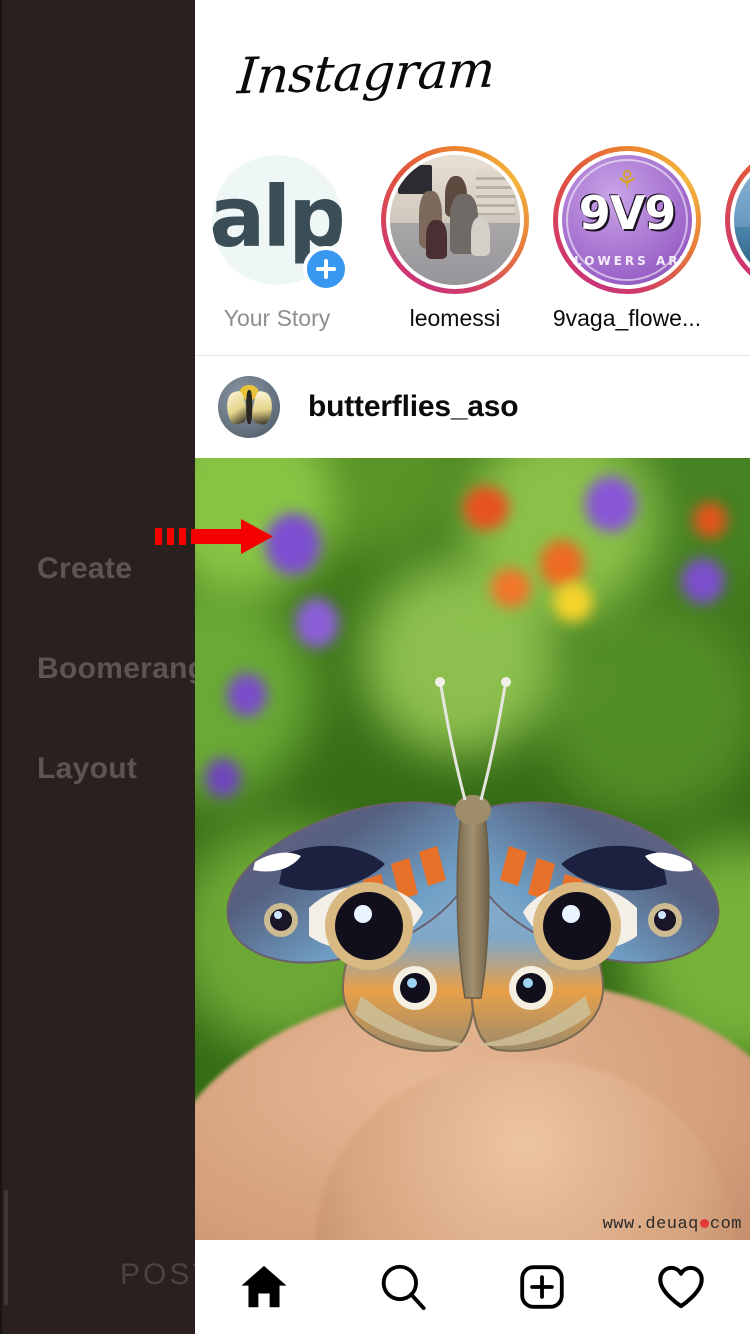 This screenshot has width=750, height=1334. I want to click on story-ring-9vaga: ⚘ 9V9 FLOWERS ART, so click(627, 220).